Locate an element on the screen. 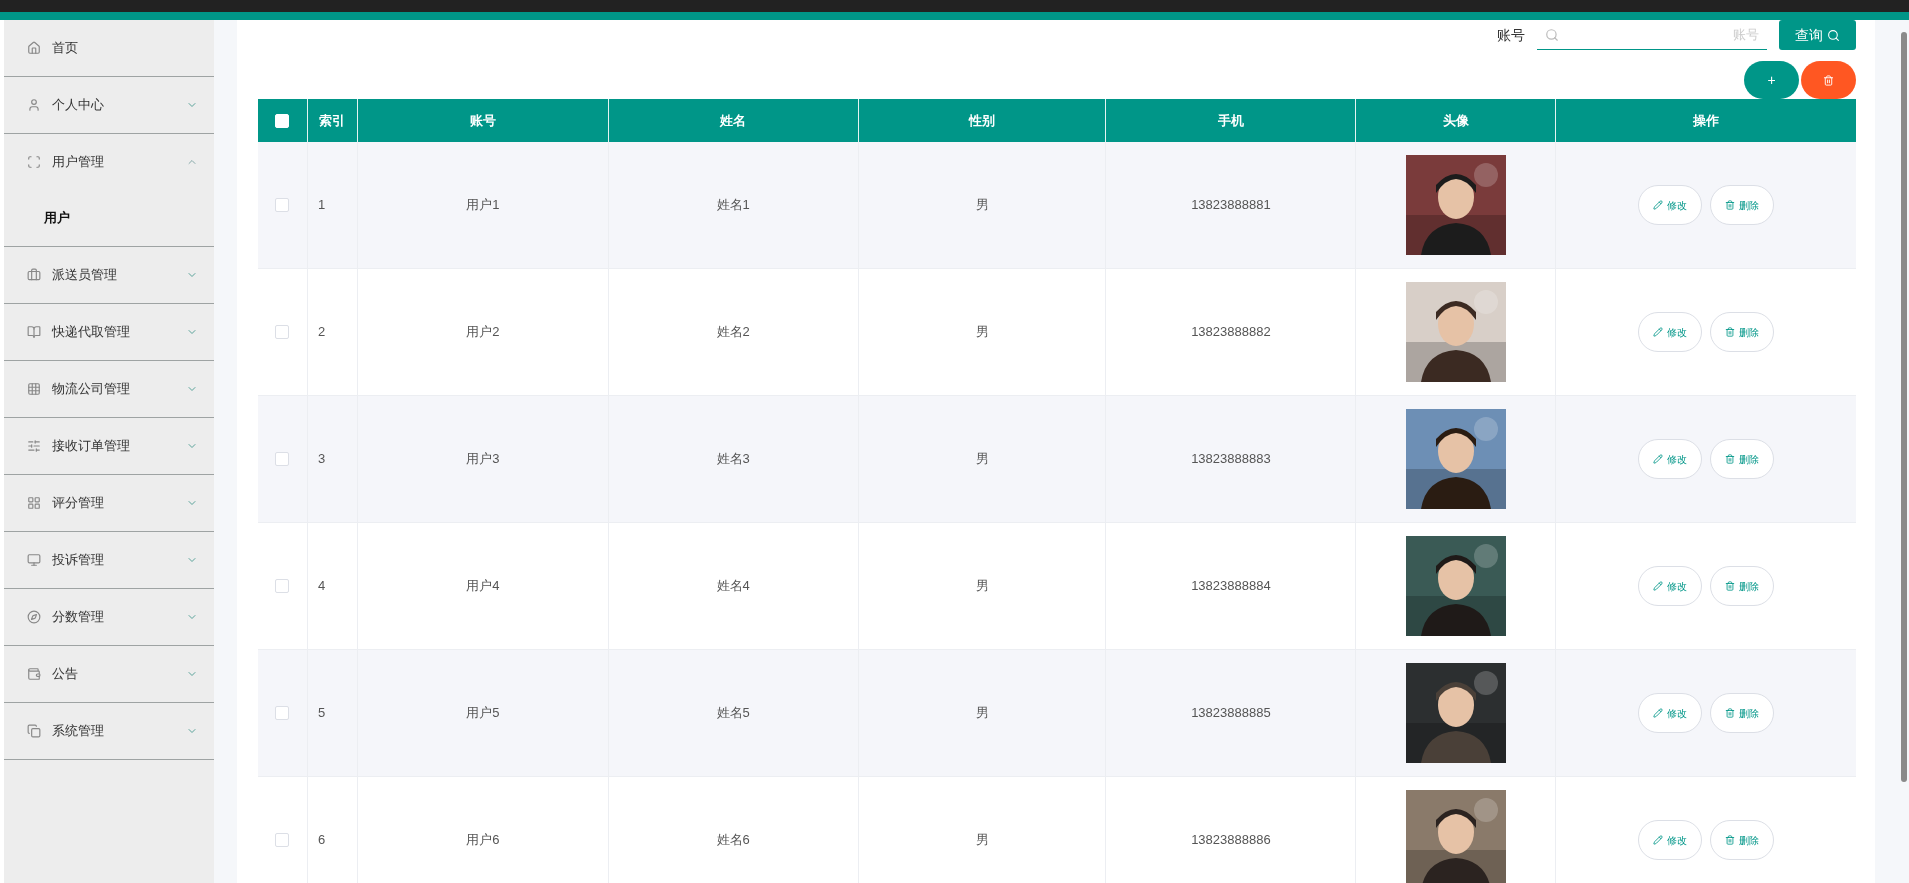 The width and height of the screenshot is (1909, 883). table-cell-text: 姓名5 is located at coordinates (733, 713).